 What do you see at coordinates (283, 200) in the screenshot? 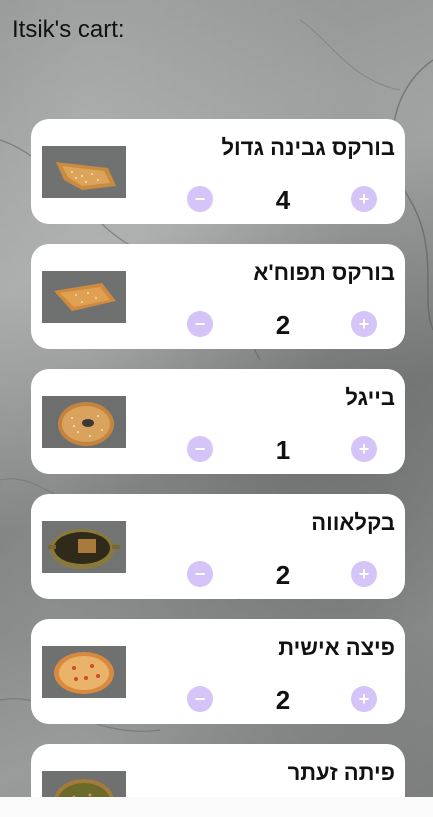
I see `item-quantity: 4` at bounding box center [283, 200].